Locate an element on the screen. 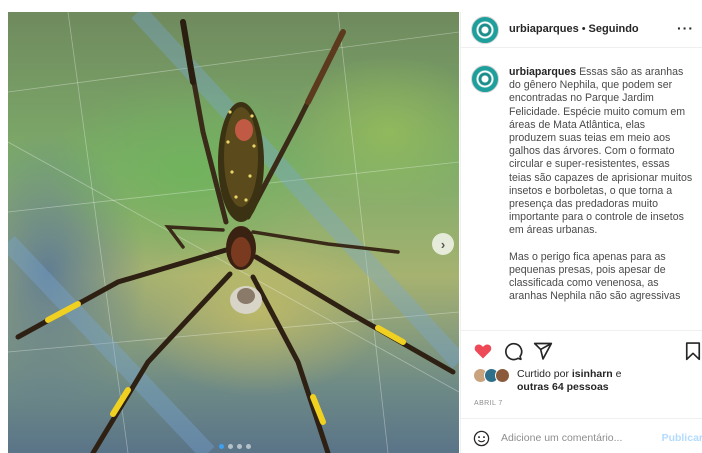 This screenshot has width=702, height=453. likes-text: Curtido por isinharn e outras 64 pessoas is located at coordinates (569, 381).